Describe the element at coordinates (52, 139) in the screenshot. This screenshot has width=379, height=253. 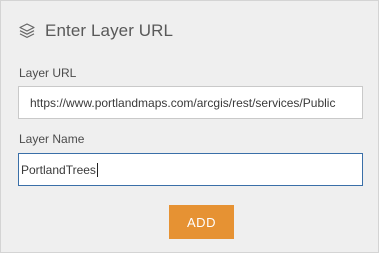
I see `layer-name-label: Layer Name` at that location.